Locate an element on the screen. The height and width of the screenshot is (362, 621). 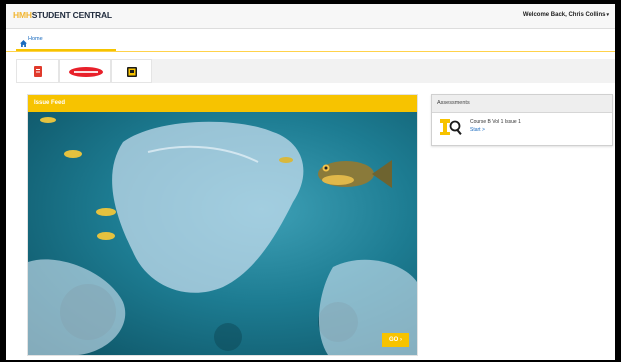
caret-down-icon: ▾ is located at coordinates (607, 15).